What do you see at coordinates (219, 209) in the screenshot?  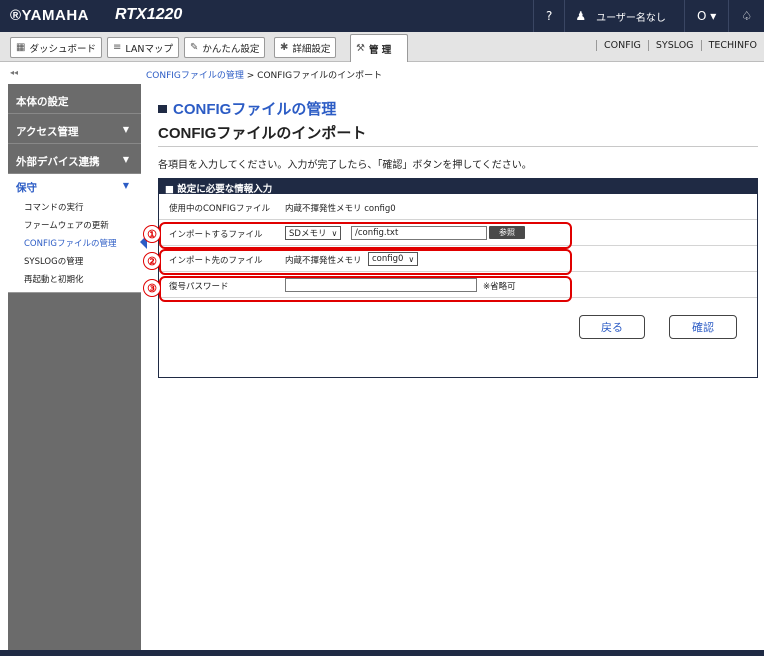 I see `current-config-label: 使用中のCONFIGファイル` at bounding box center [219, 209].